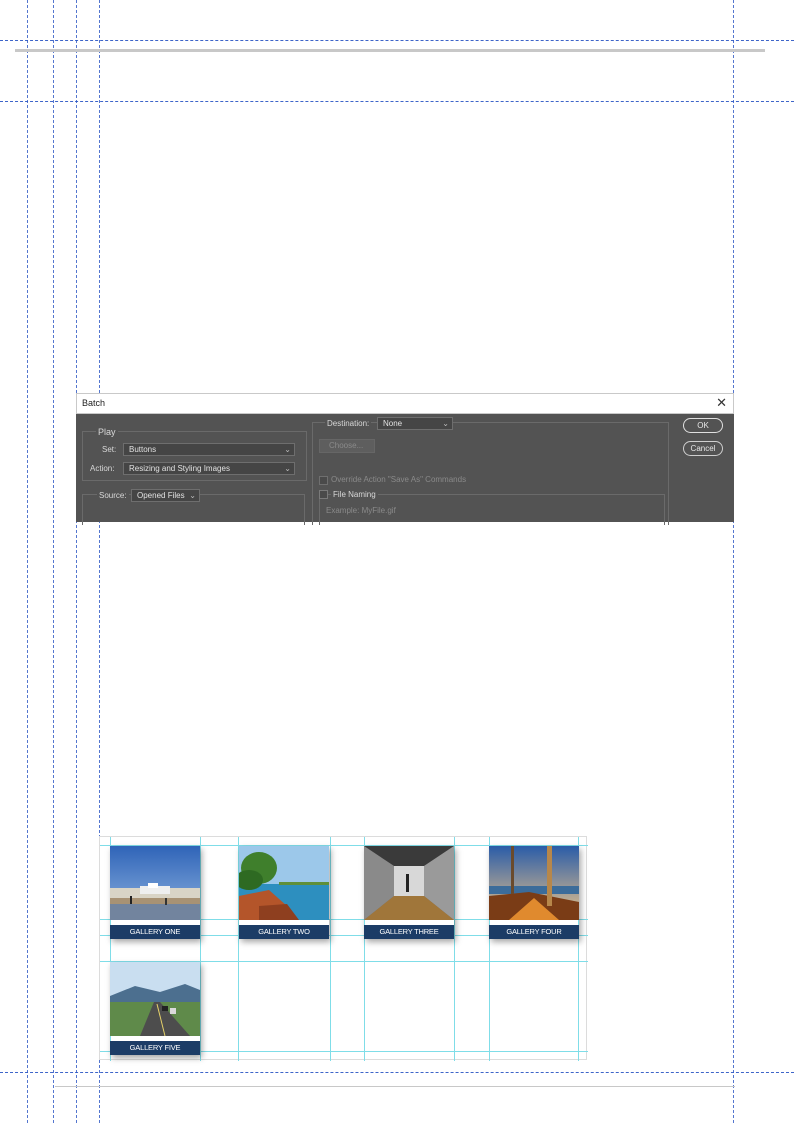 This screenshot has height=1123, width=794. What do you see at coordinates (361, 510) in the screenshot?
I see `example-label: Example: MyFile.gif` at bounding box center [361, 510].